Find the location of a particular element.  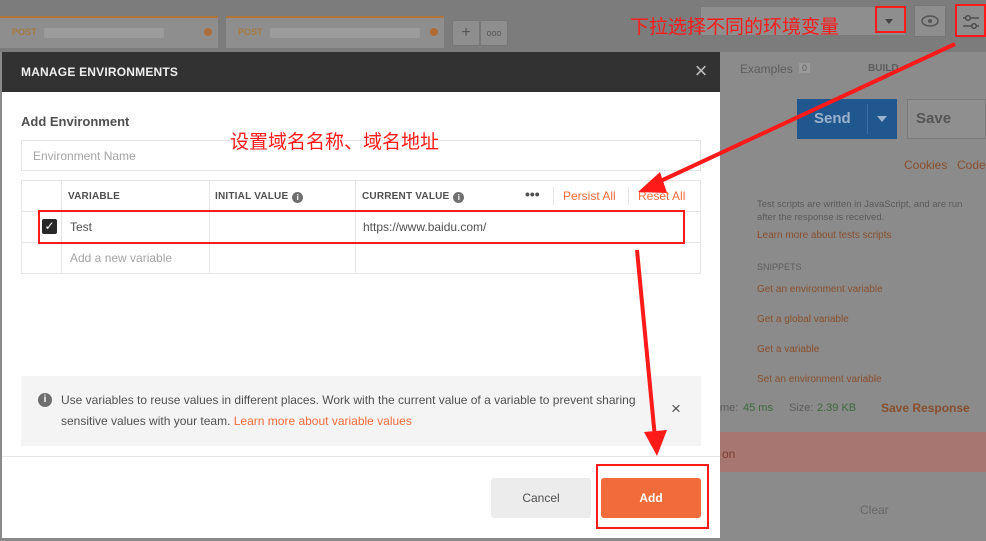

new-tab-button: + is located at coordinates (466, 33).